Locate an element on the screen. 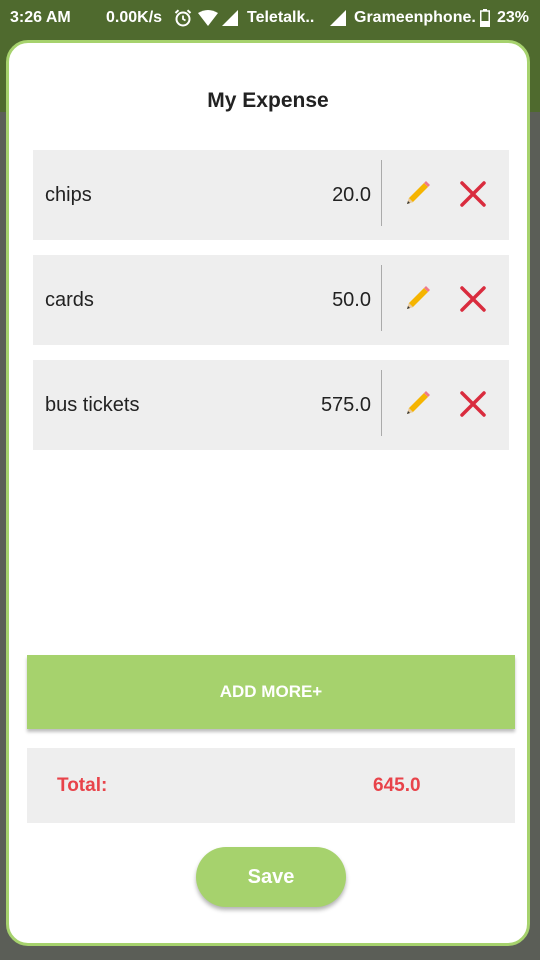 The image size is (540, 960). add-more-button: ADD MORE+ is located at coordinates (271, 692).